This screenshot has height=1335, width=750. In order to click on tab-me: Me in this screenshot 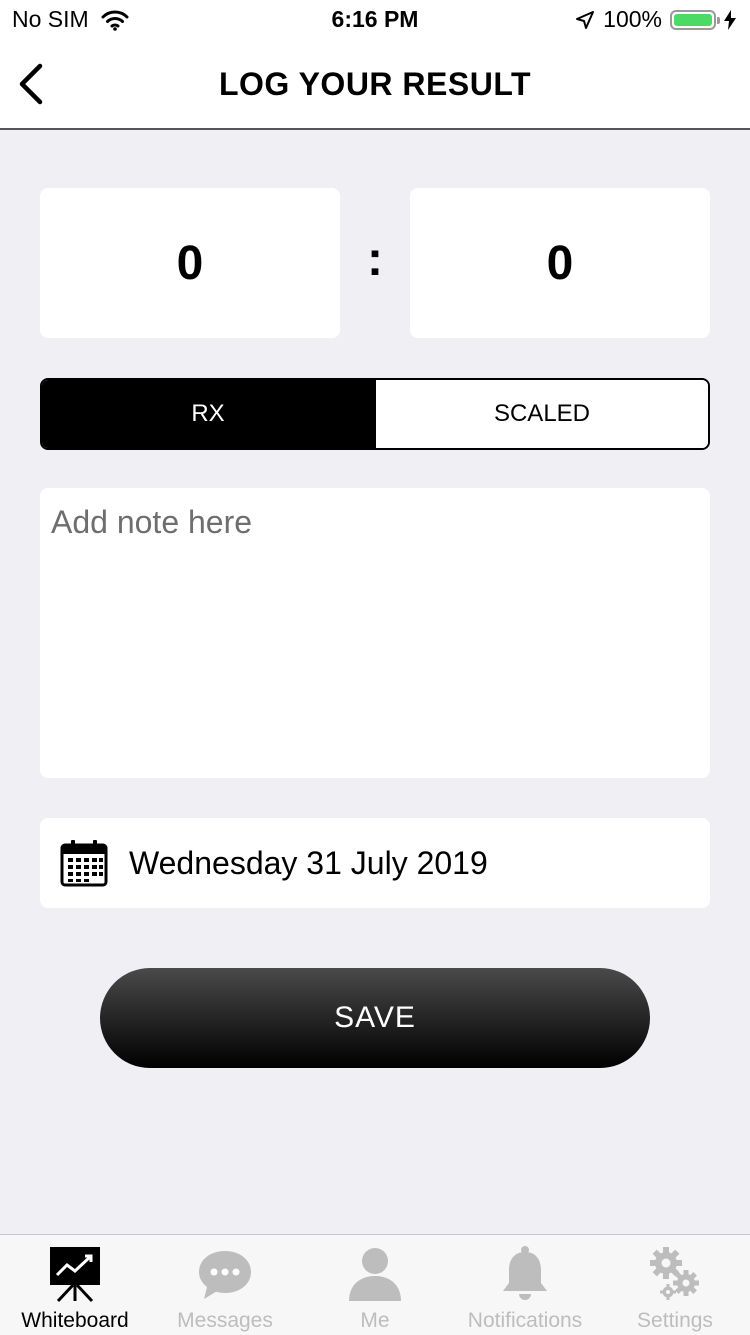, I will do `click(375, 1285)`.